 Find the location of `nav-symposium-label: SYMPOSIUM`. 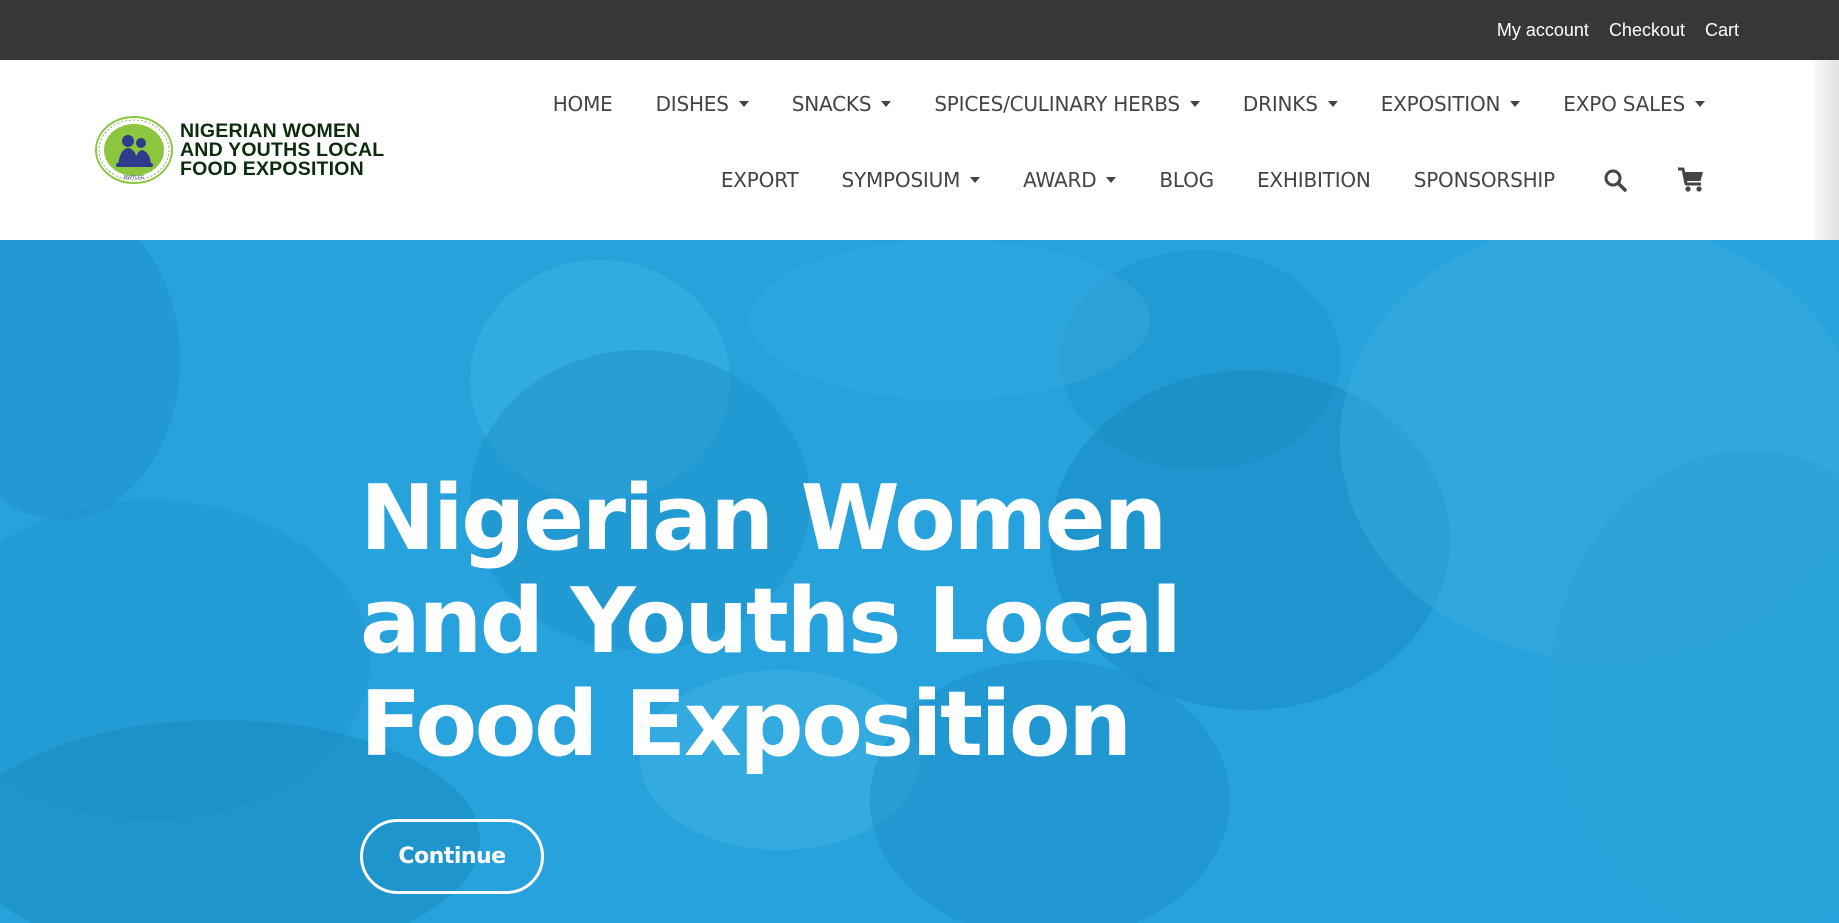

nav-symposium-label: SYMPOSIUM is located at coordinates (901, 180).